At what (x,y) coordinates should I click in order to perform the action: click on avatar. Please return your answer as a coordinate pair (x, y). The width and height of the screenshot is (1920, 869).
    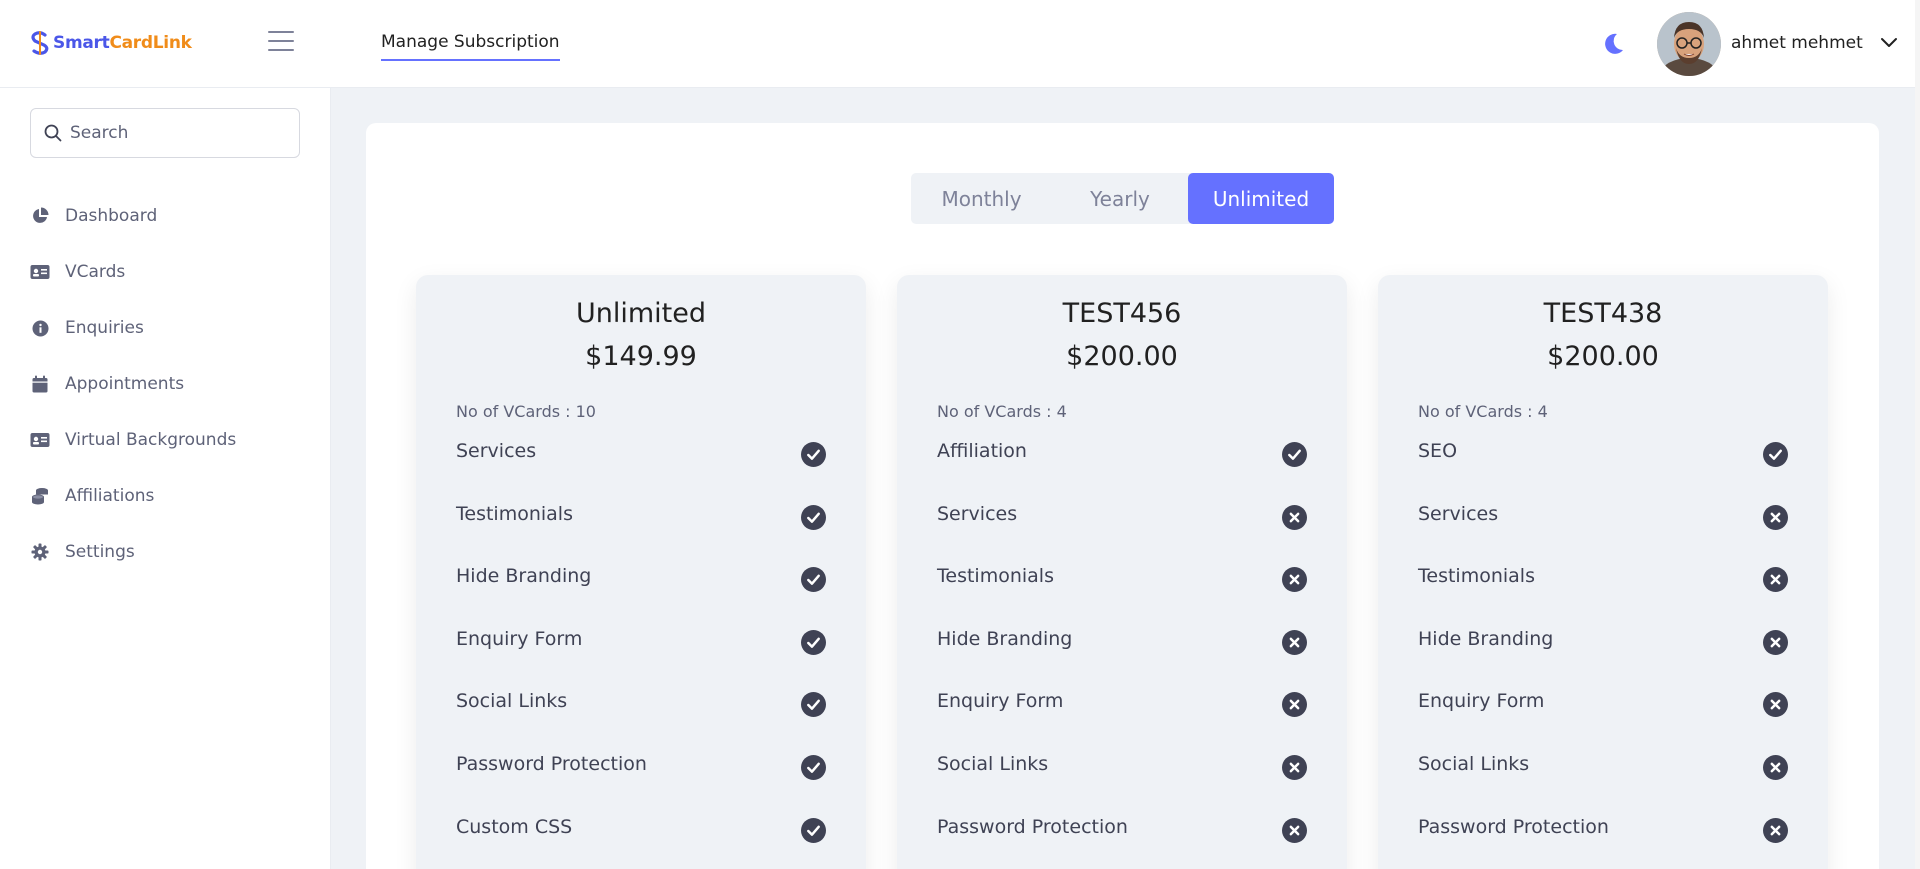
    Looking at the image, I should click on (1689, 44).